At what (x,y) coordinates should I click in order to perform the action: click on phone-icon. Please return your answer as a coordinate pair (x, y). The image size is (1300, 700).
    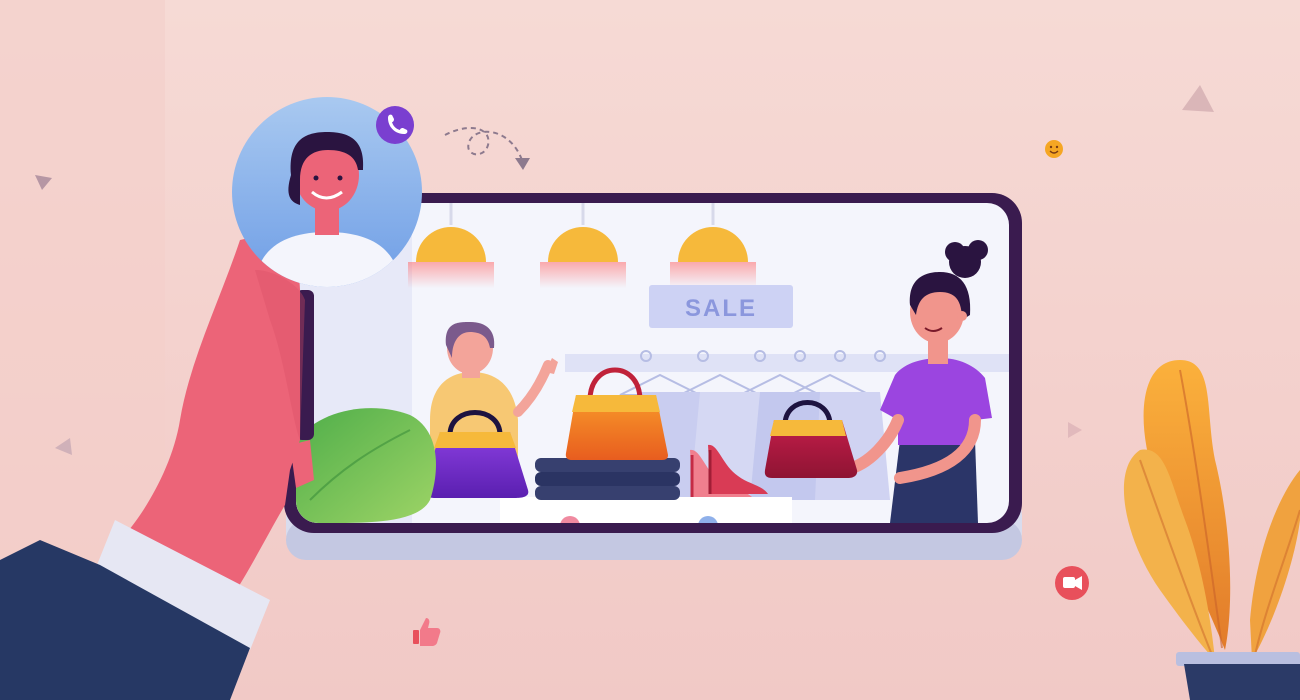
    Looking at the image, I should click on (395, 125).